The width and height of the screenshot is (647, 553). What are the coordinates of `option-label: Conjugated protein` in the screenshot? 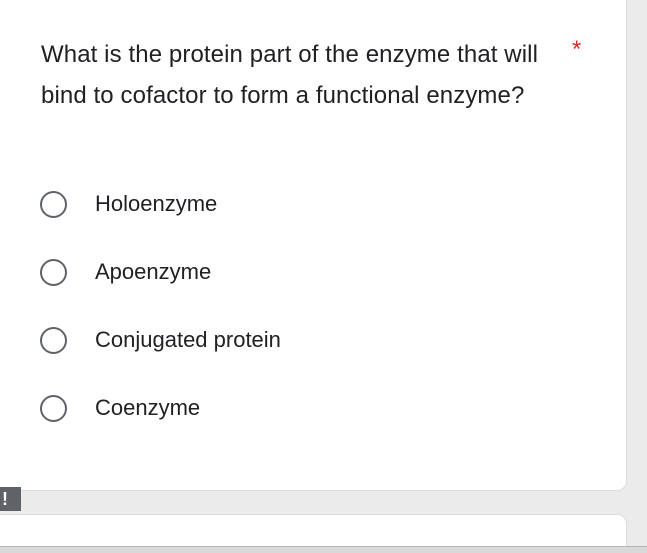 It's located at (188, 339).